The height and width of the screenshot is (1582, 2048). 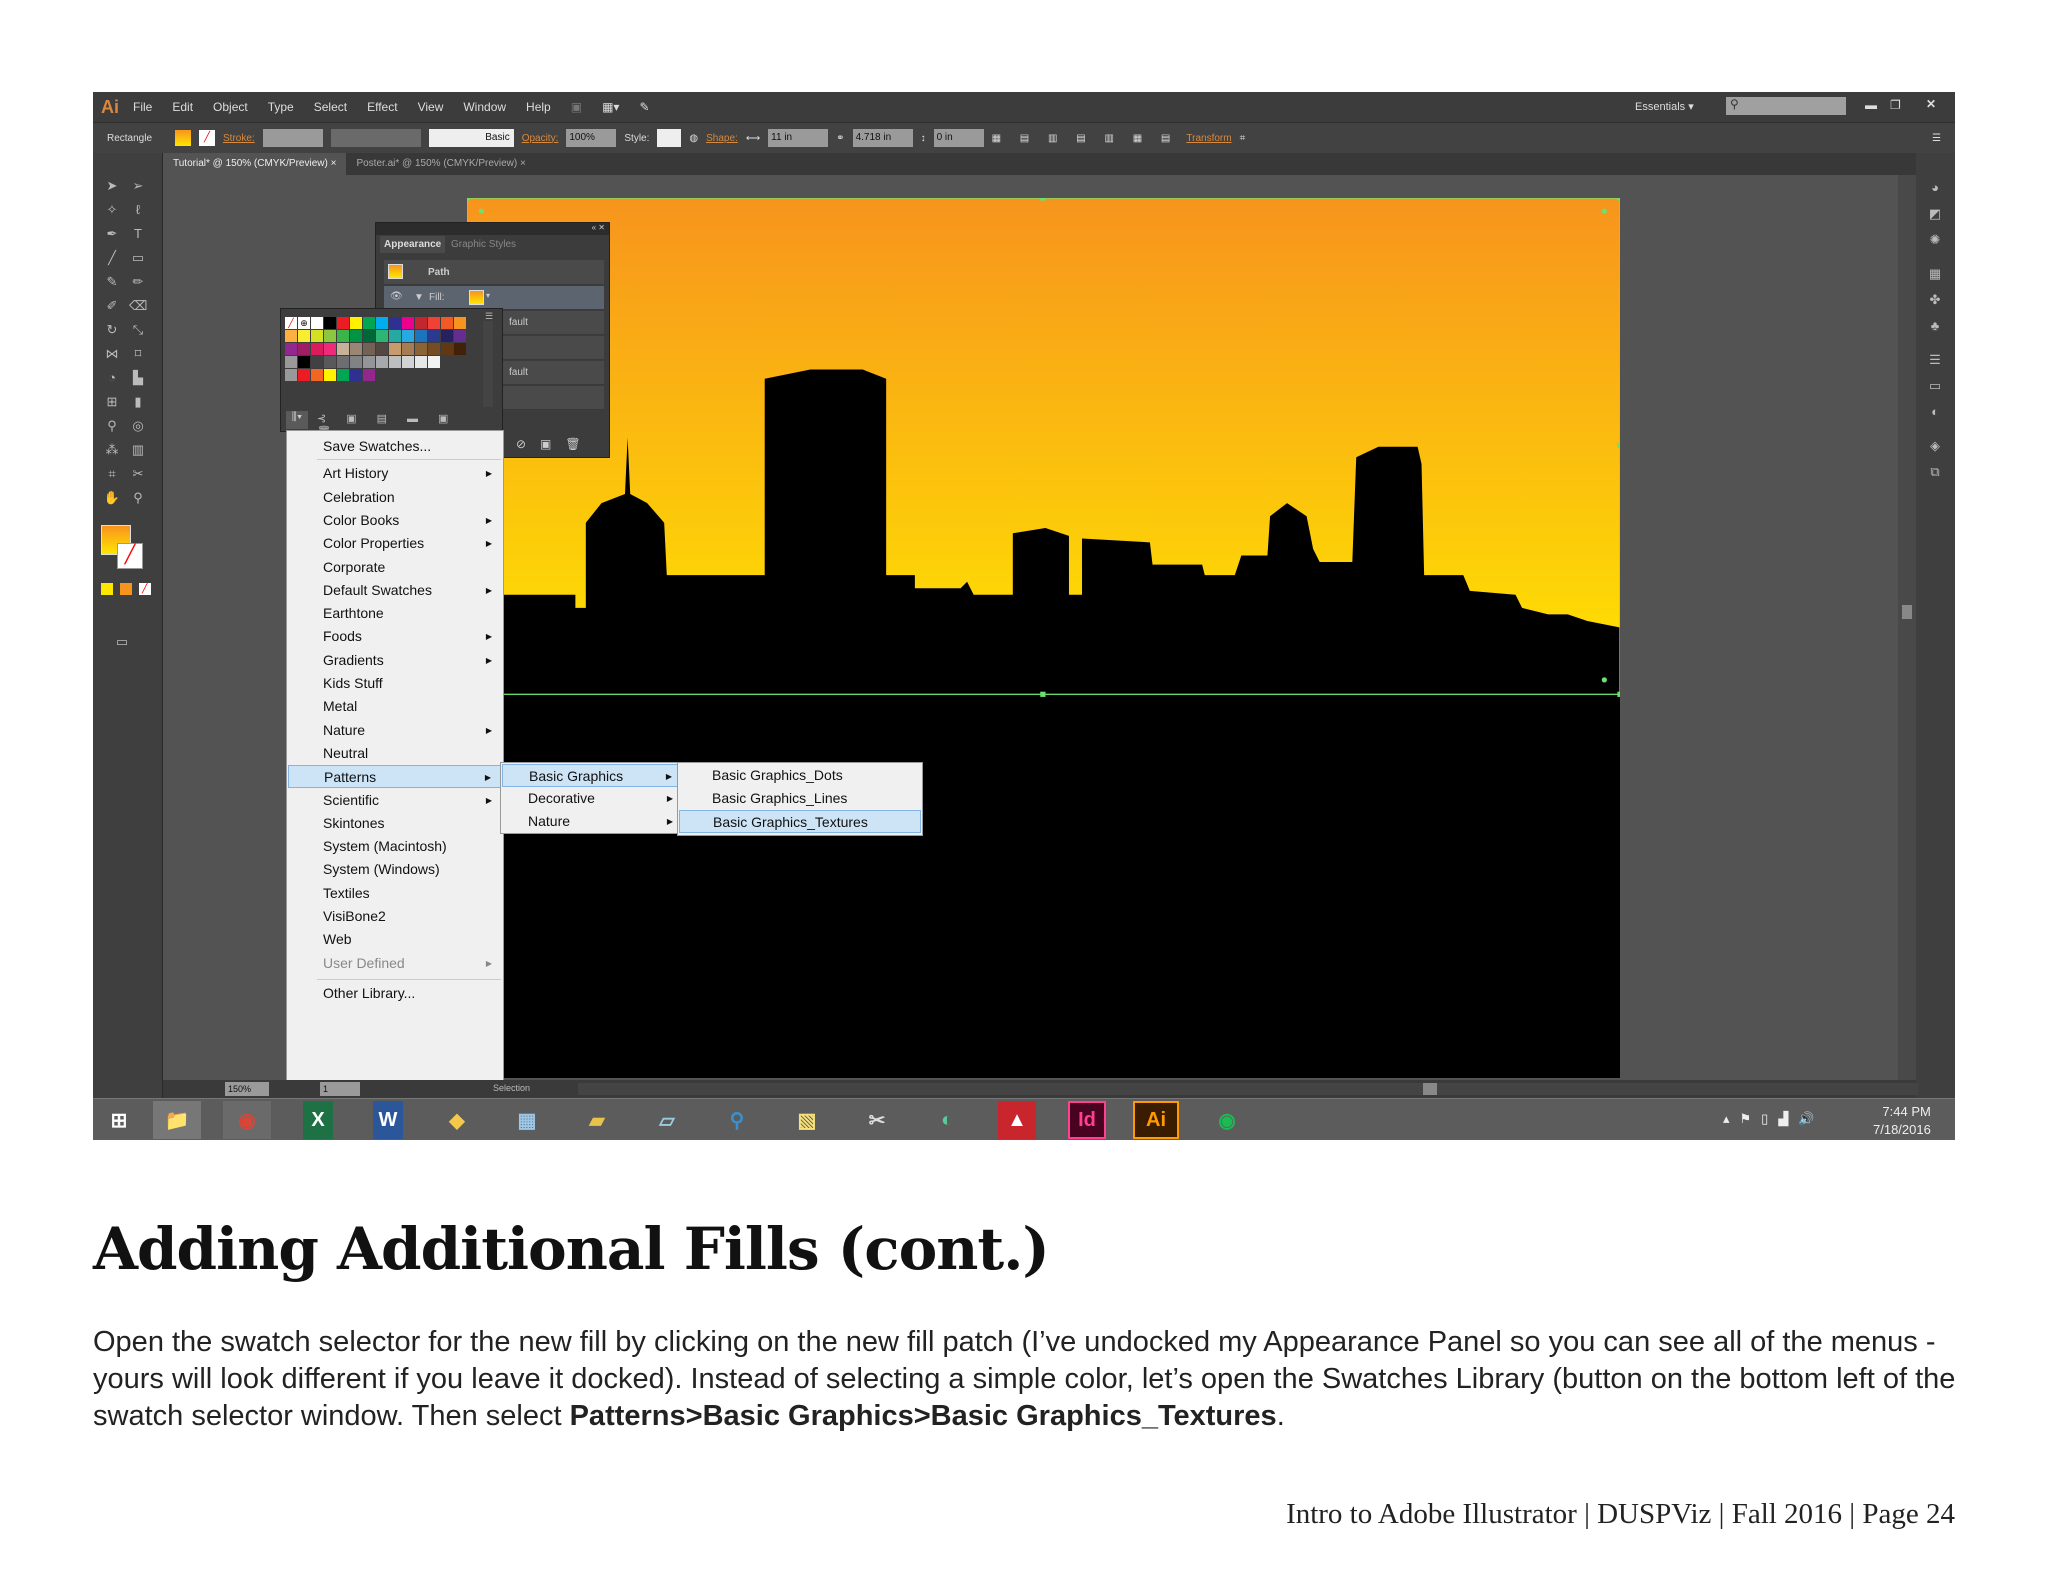 I want to click on variable-width-select, so click(x=375, y=138).